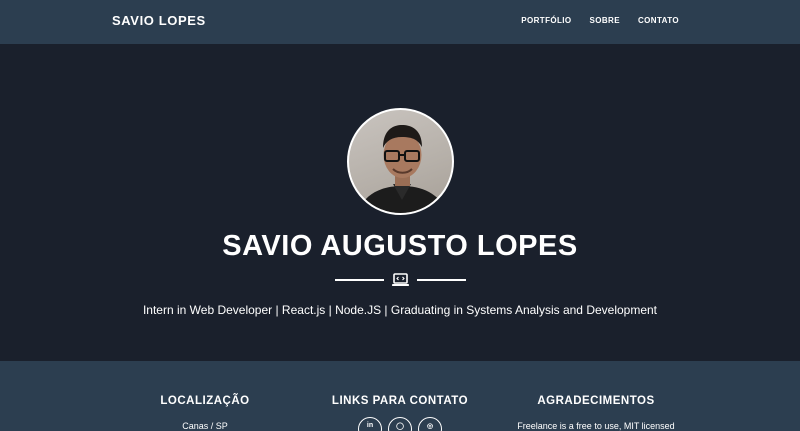  Describe the element at coordinates (359, 280) in the screenshot. I see `divider-line-left` at that location.